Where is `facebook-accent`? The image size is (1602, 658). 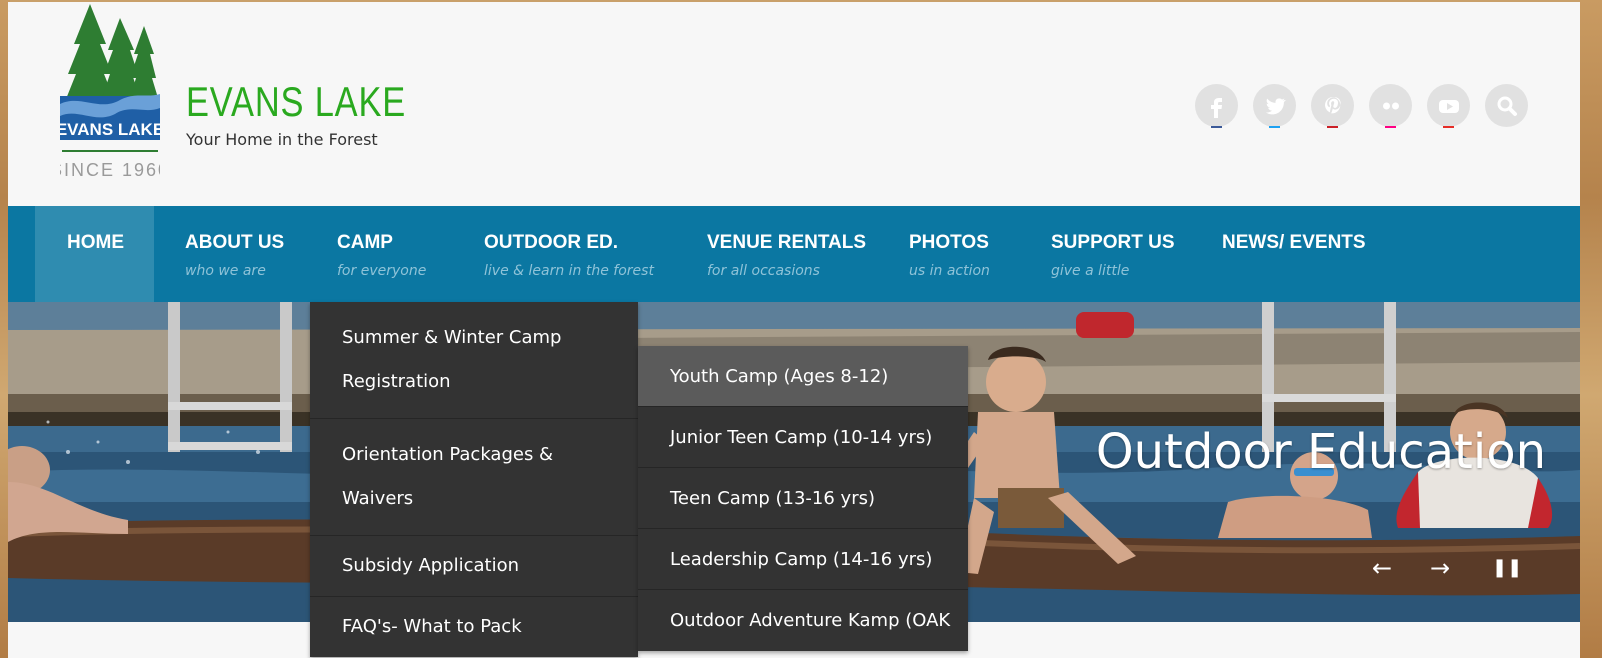
facebook-accent is located at coordinates (1216, 127).